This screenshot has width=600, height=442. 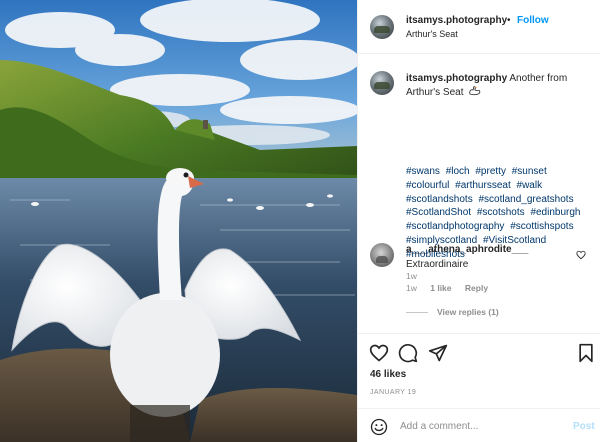 I want to click on comment-heart-icon, so click(x=581, y=255).